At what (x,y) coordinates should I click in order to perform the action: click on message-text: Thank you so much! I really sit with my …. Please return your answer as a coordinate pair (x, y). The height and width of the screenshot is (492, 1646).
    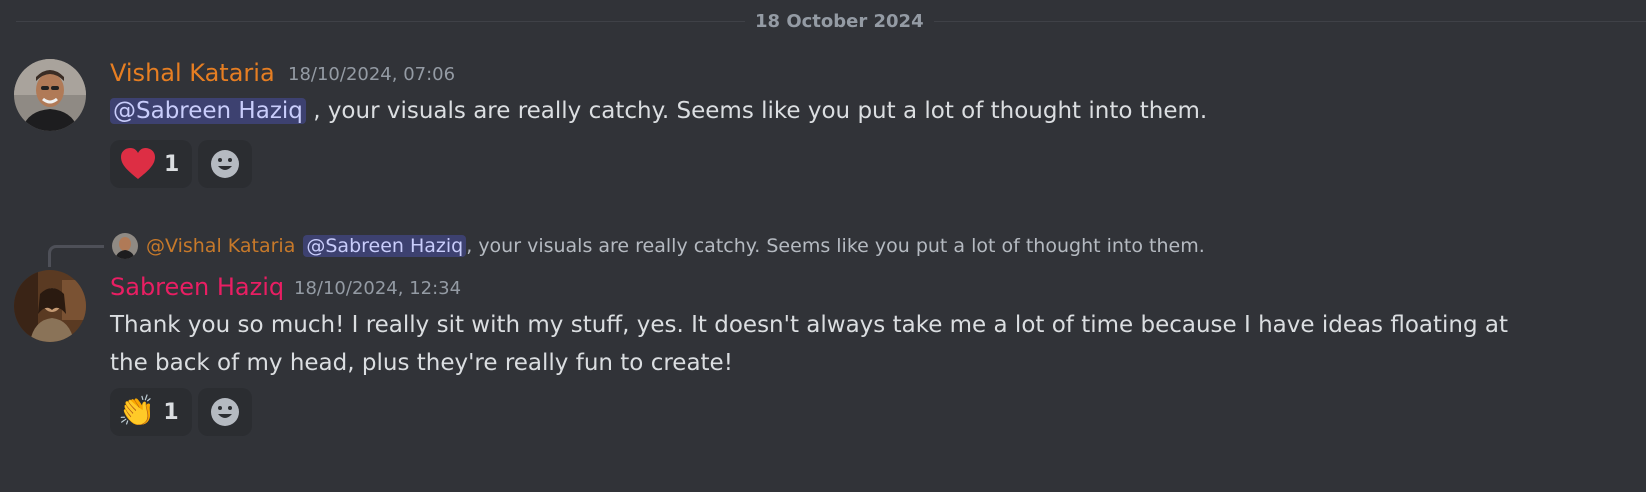
    Looking at the image, I should click on (809, 344).